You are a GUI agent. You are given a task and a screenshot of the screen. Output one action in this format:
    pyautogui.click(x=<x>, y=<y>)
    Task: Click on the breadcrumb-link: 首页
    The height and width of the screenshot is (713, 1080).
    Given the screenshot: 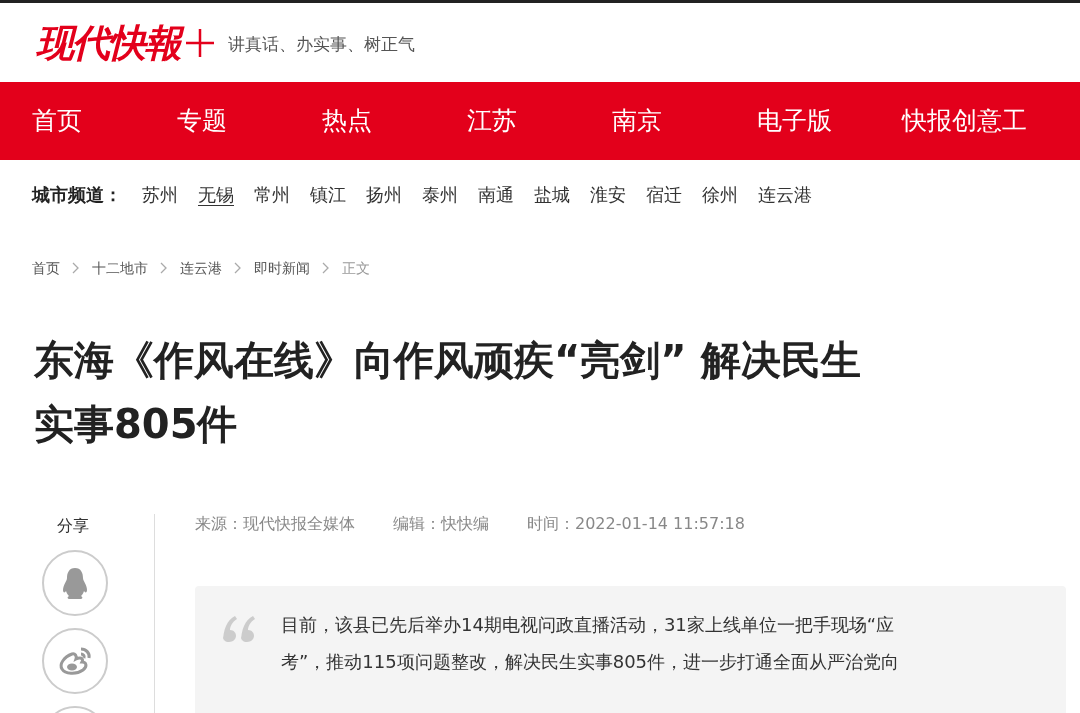 What is the action you would take?
    pyautogui.click(x=46, y=268)
    